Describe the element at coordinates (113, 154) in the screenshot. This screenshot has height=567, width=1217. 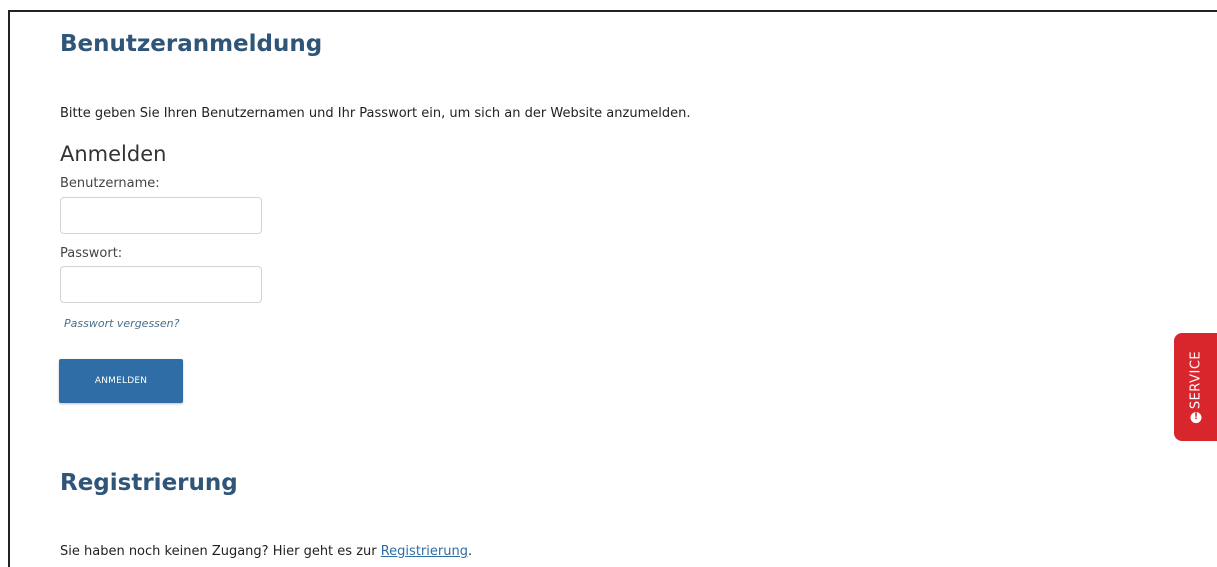
I see `login-form-heading: Anmelden` at that location.